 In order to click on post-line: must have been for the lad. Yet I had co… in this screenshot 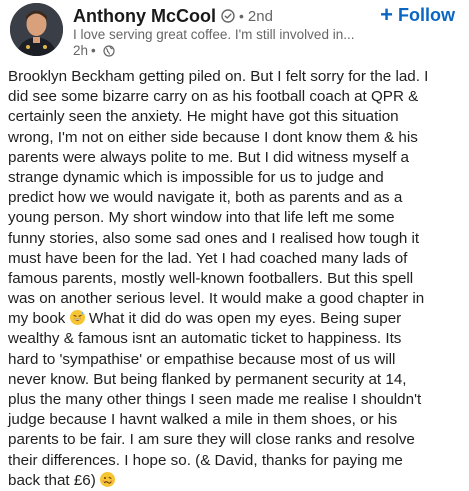, I will do `click(208, 258)`.